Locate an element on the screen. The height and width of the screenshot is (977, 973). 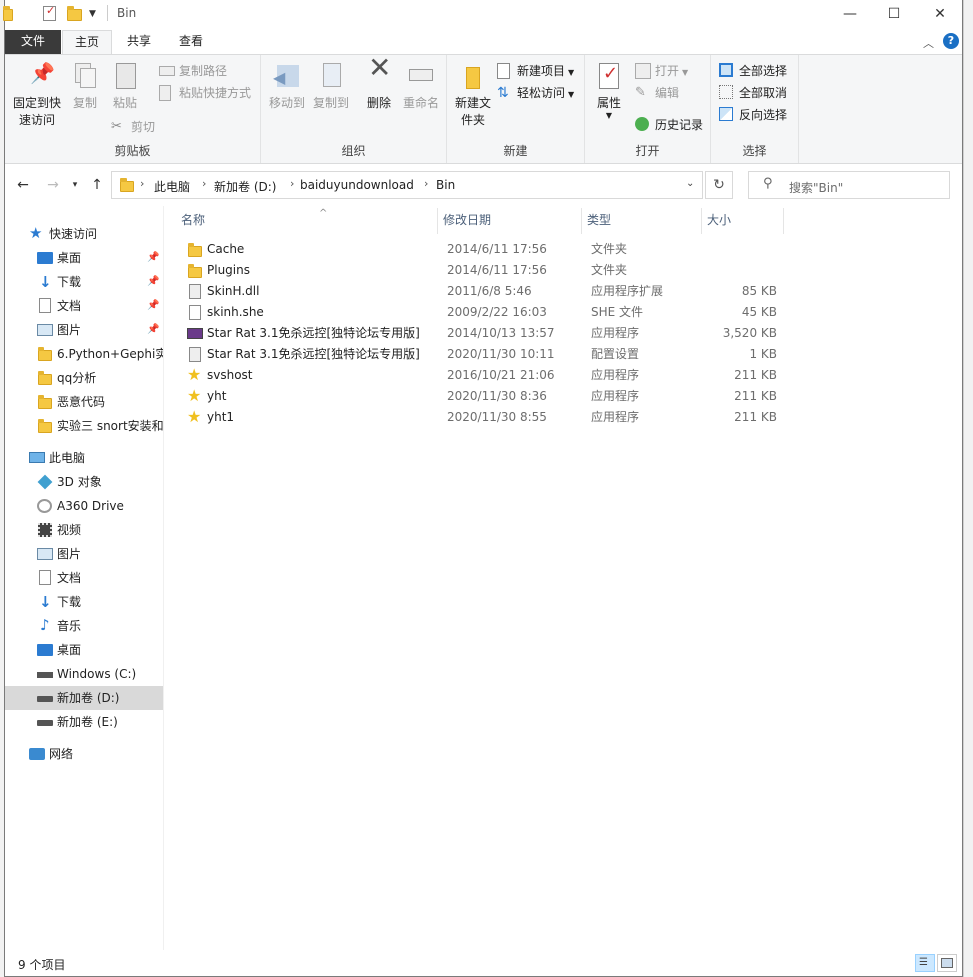
breadcrumb-baiduyundownload: baiduyundownload is located at coordinates (357, 185).